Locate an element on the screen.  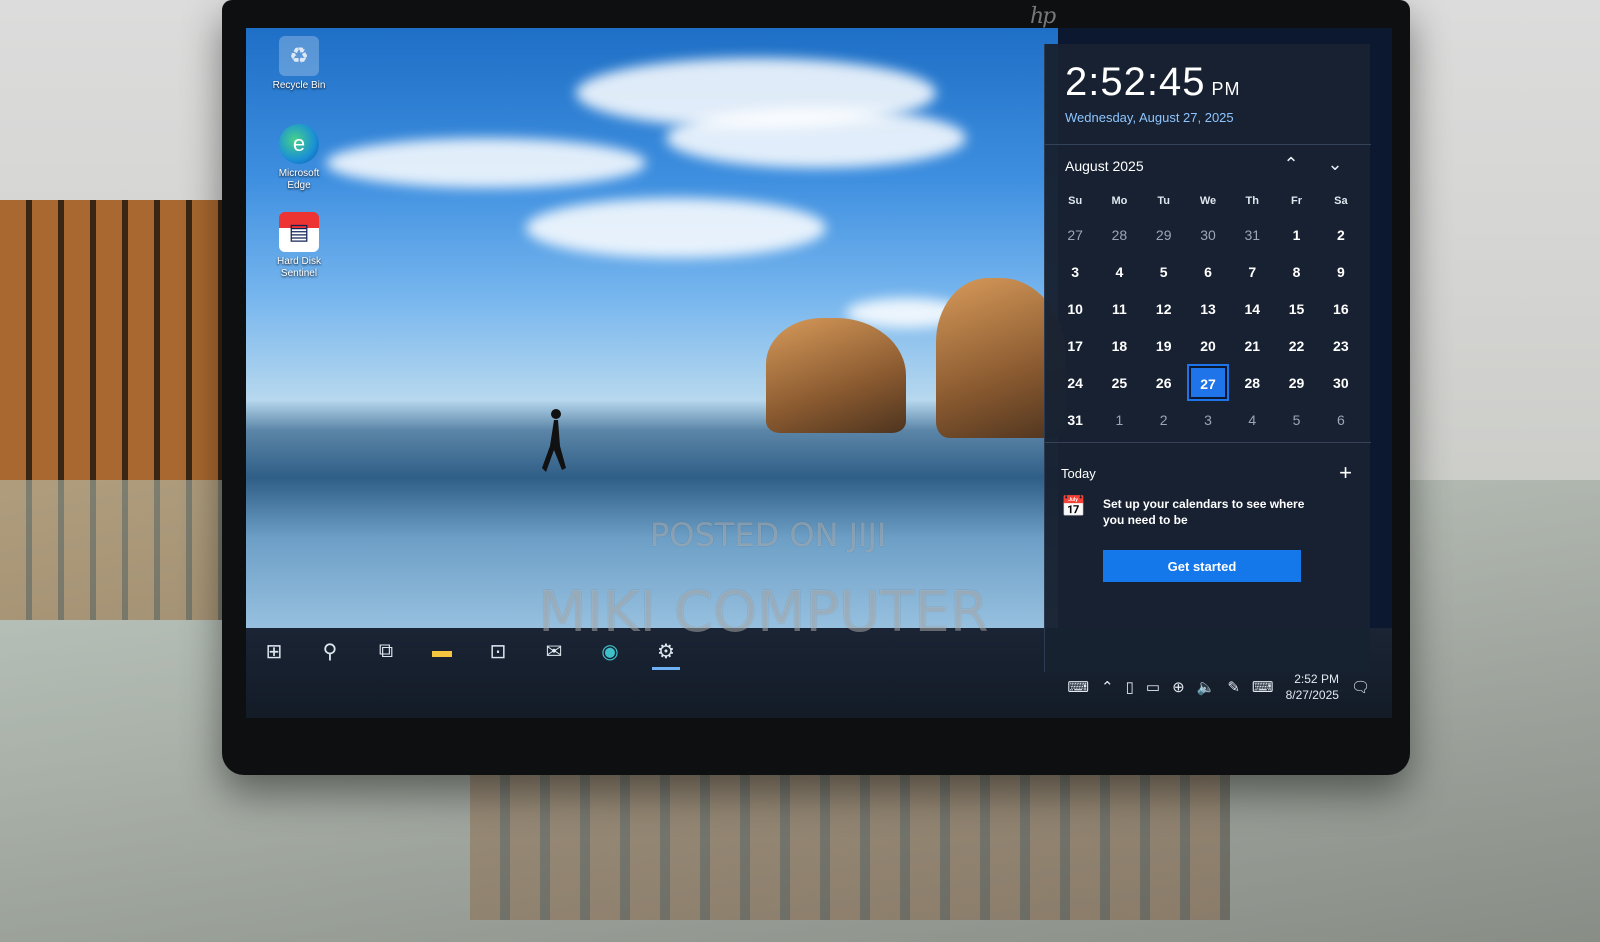
calendar-day: 23 is located at coordinates (1341, 345).